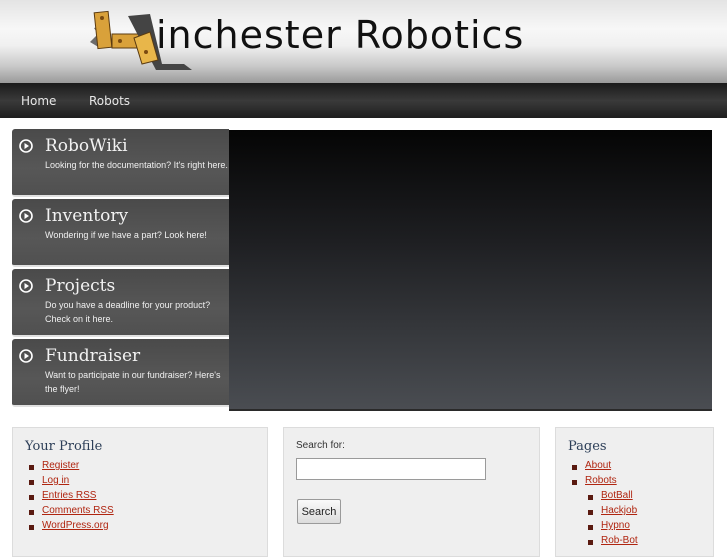 The width and height of the screenshot is (727, 557). Describe the element at coordinates (411, 492) in the screenshot. I see `search-widget: Search for: Search` at that location.